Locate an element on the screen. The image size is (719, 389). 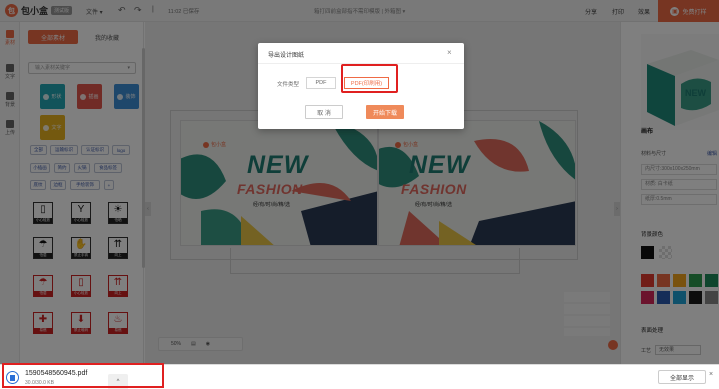
show-all-button: 全部显示 is located at coordinates (682, 377).